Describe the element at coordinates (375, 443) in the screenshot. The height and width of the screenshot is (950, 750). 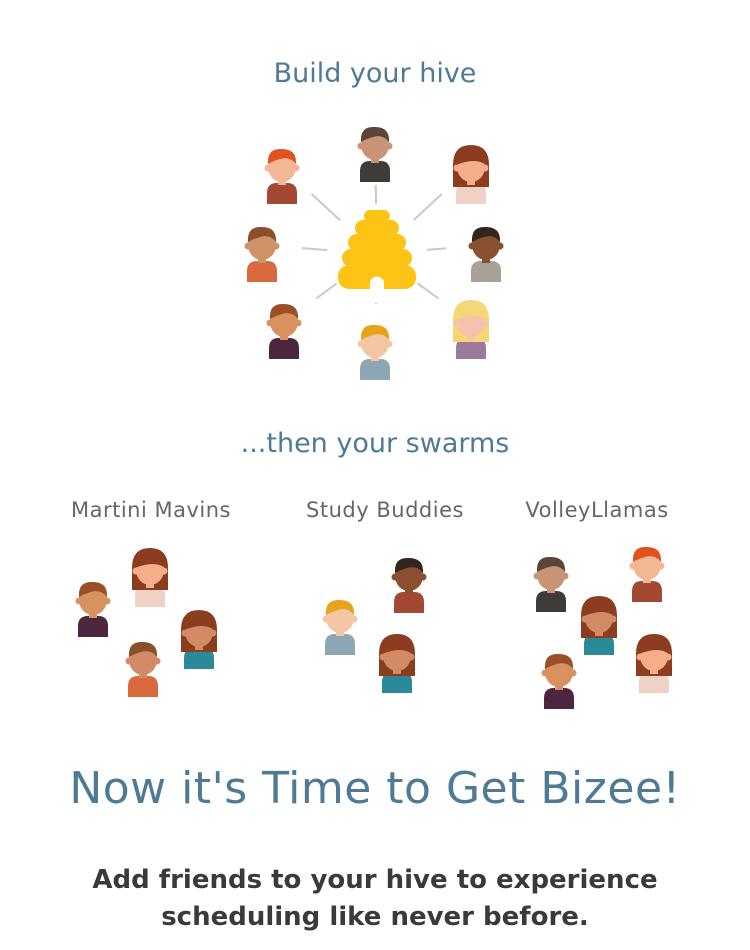
I see `swarms-title: ...then your swarms` at that location.